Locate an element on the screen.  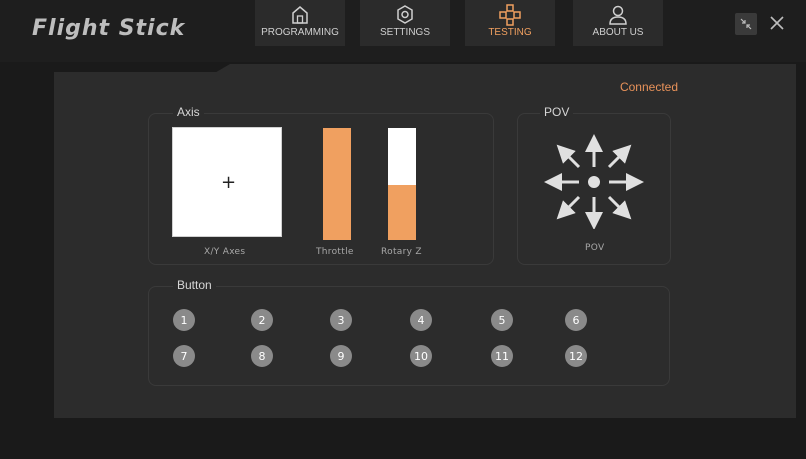
tab-about-us-label: ABOUT US is located at coordinates (618, 32).